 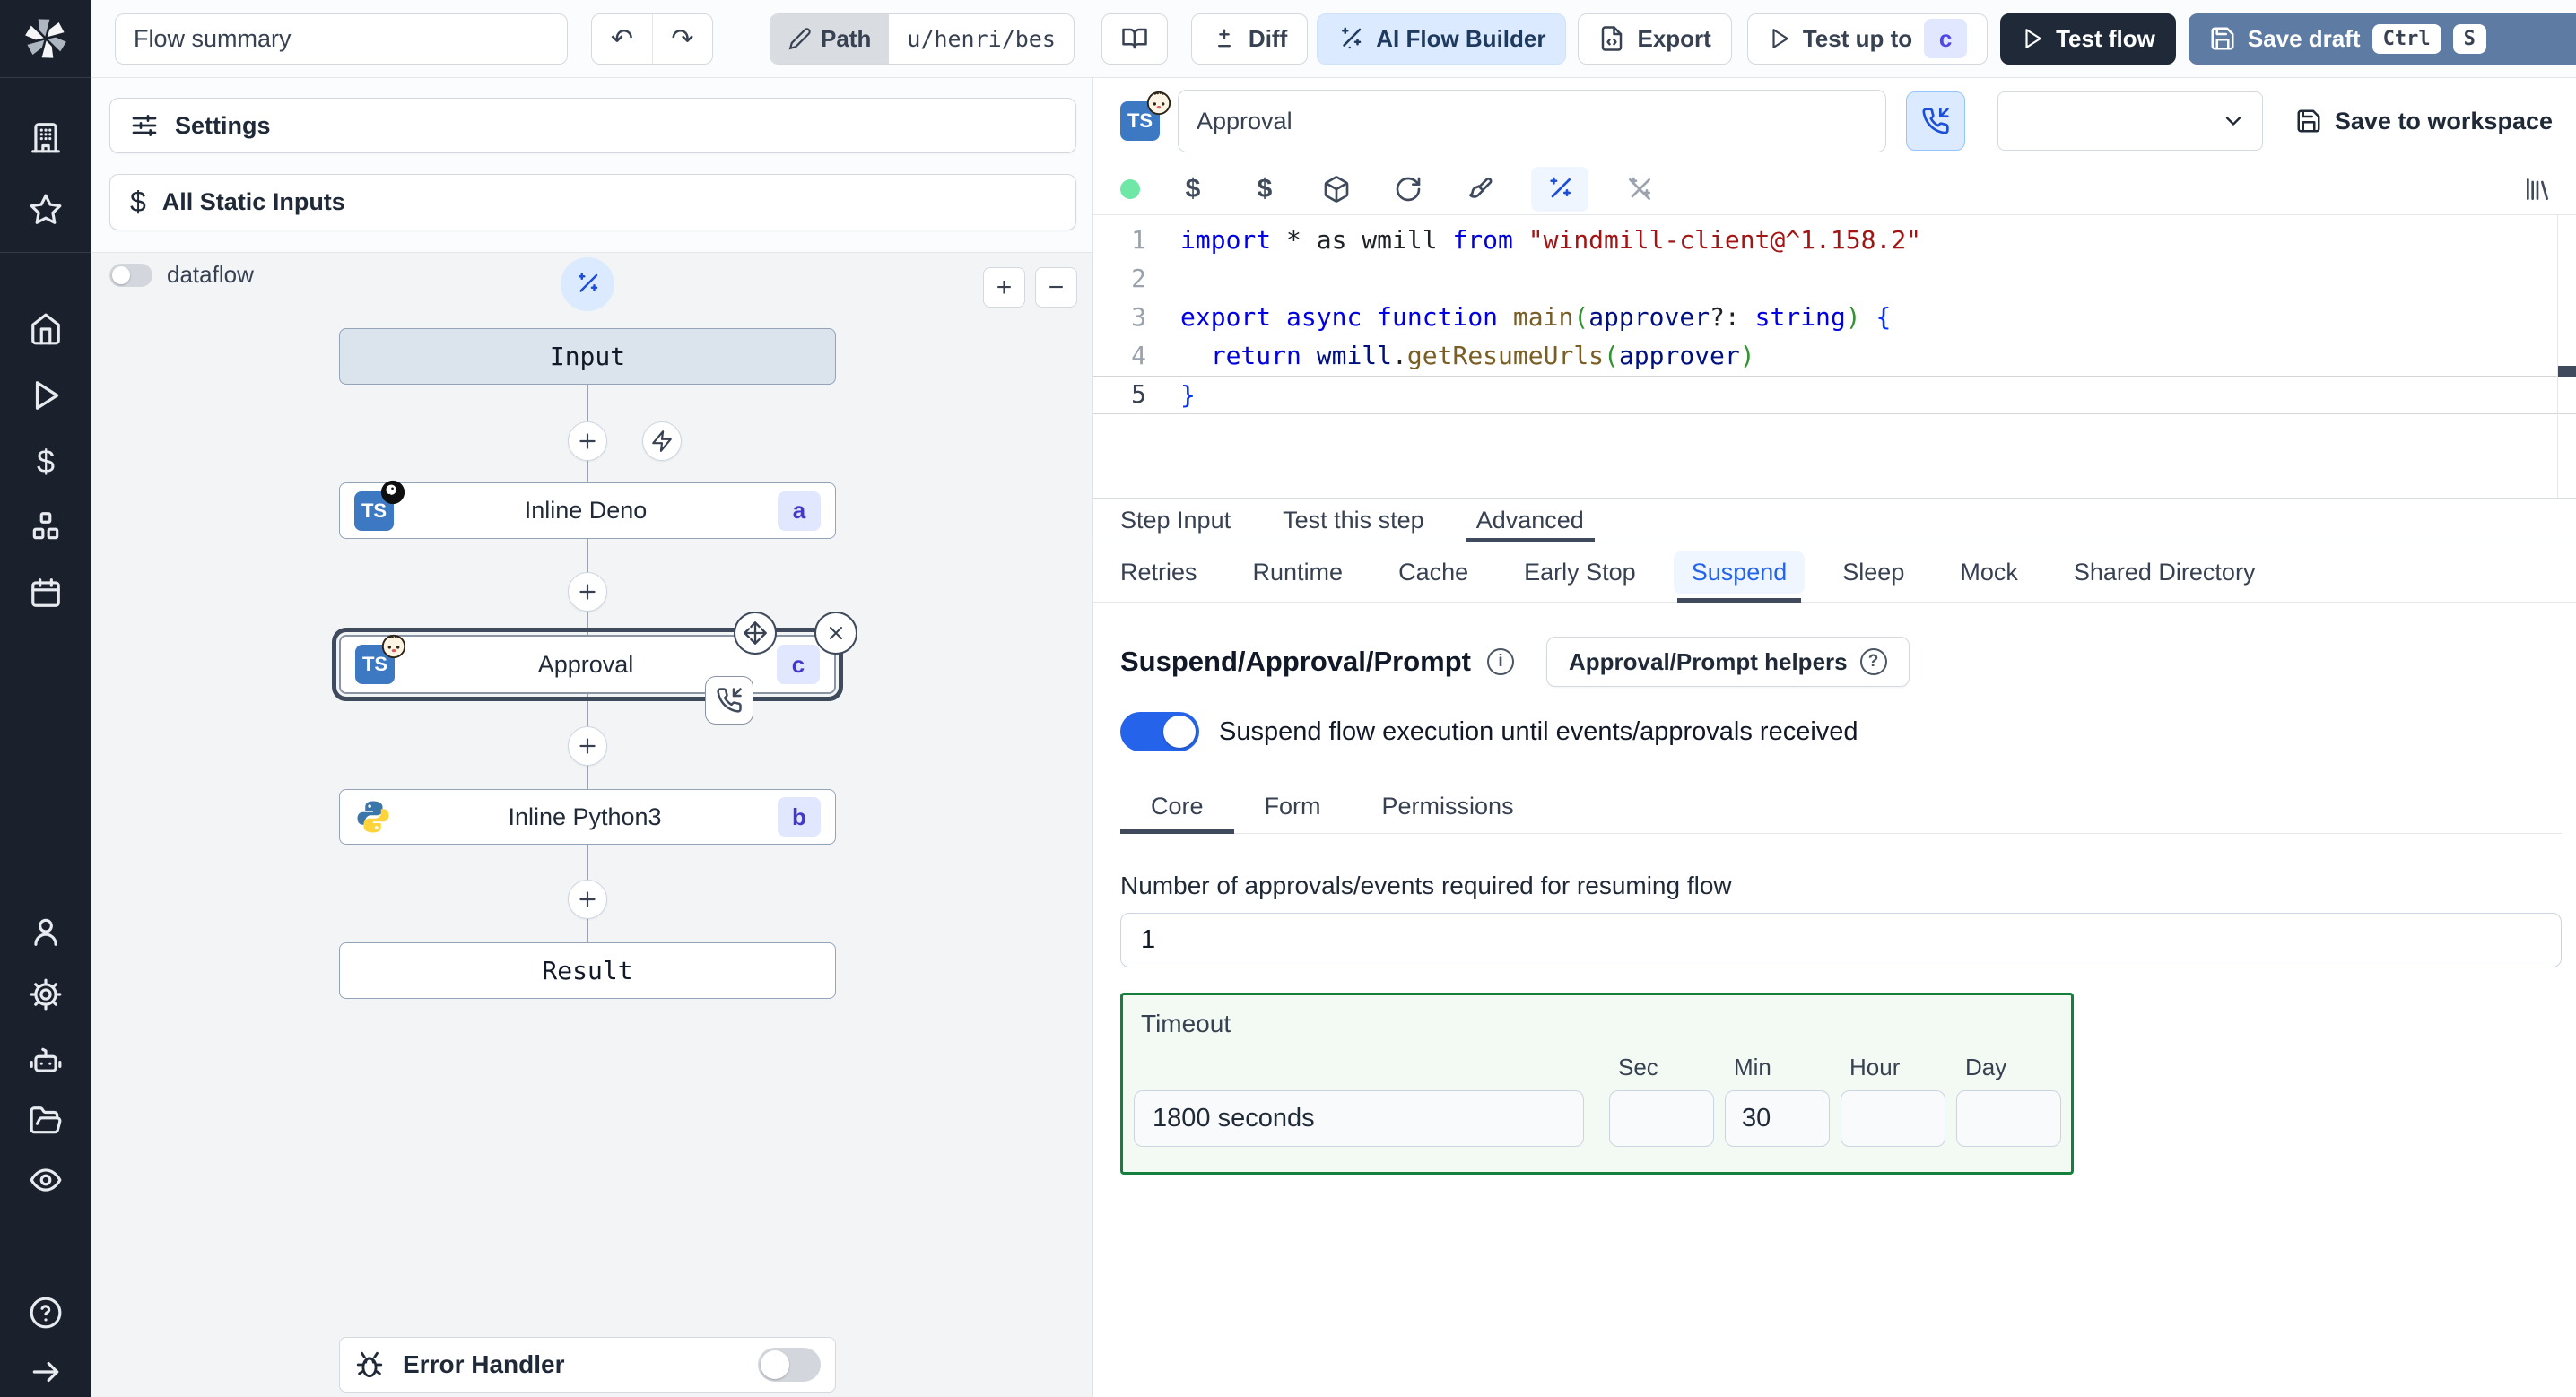 I want to click on export-icon, so click(x=1612, y=38).